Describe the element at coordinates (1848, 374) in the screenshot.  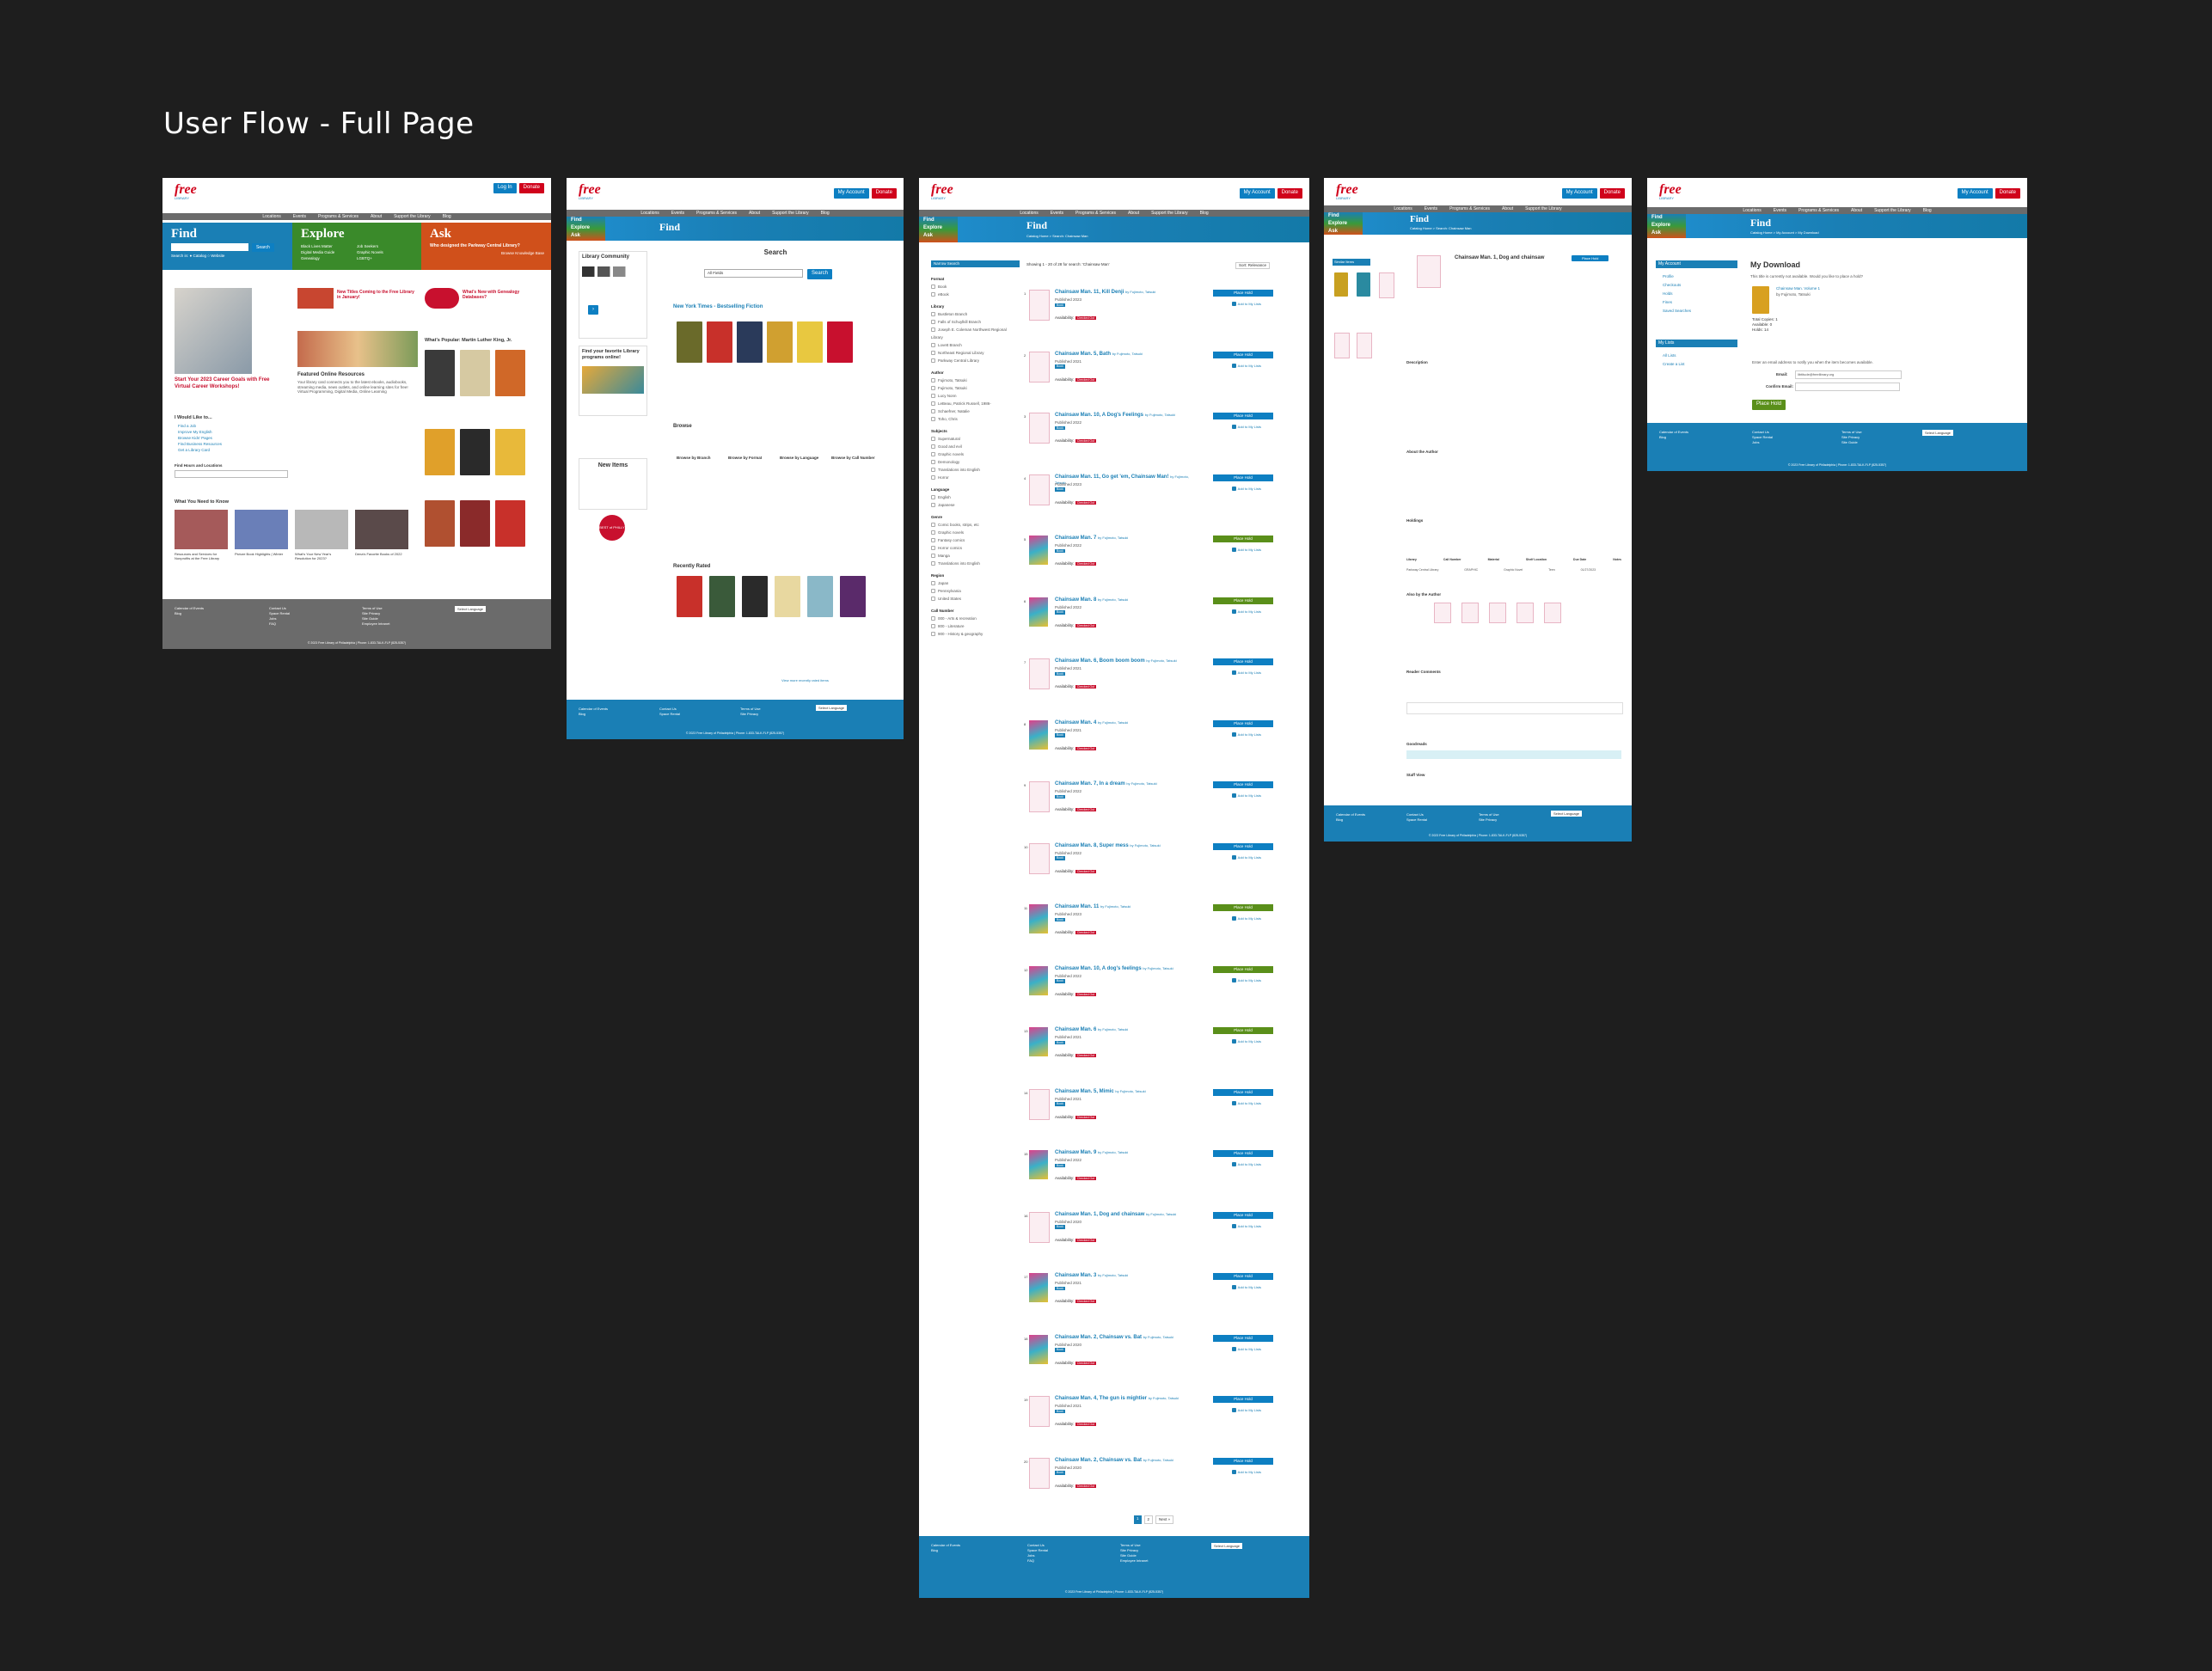
I see `email-input: libtitude@freelibrary.org` at that location.